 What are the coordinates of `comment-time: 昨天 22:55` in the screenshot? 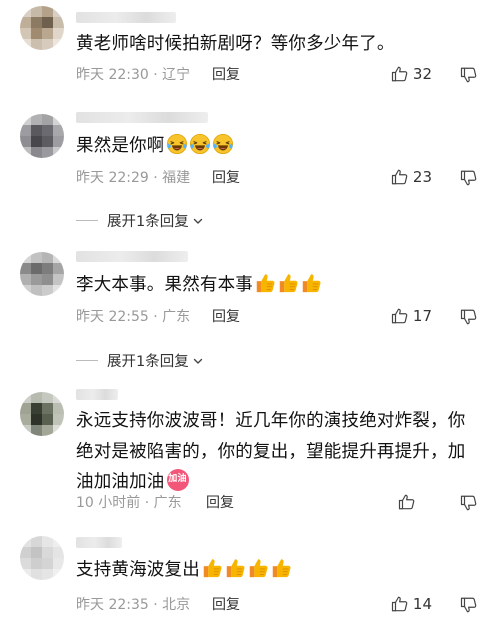 It's located at (112, 317).